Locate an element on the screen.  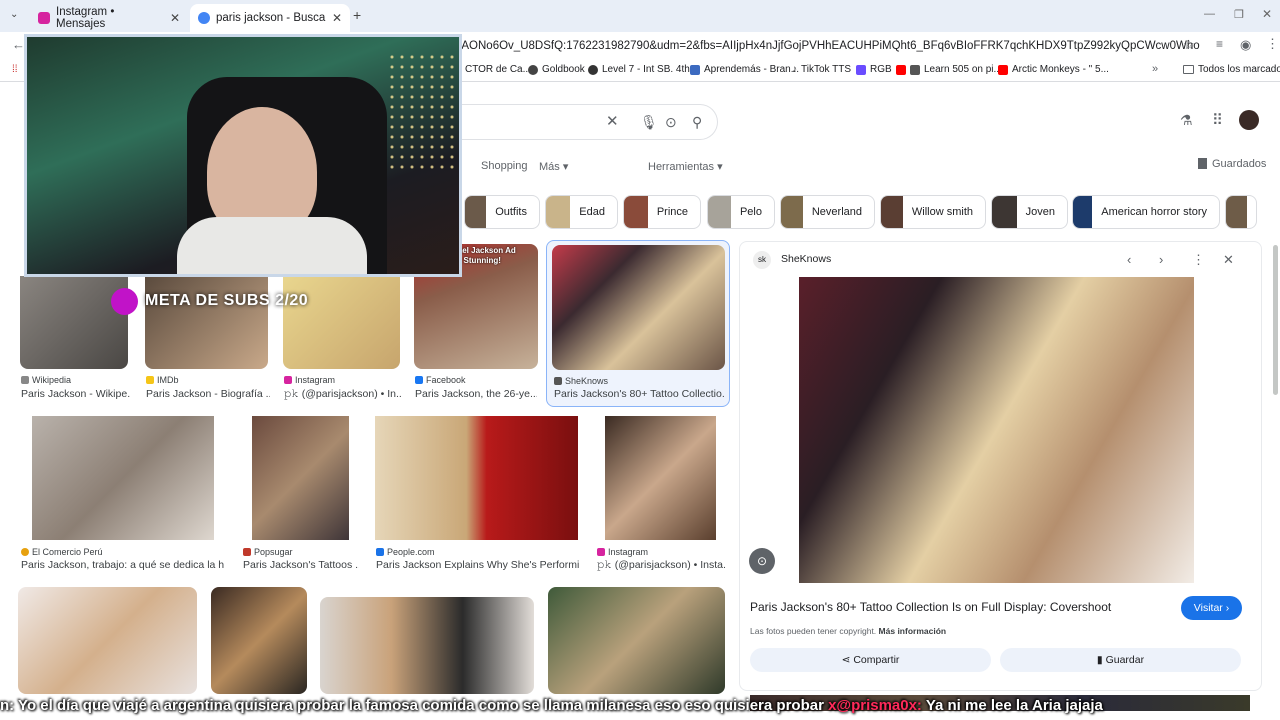
restore-button: ❐ is located at coordinates (1239, 14).